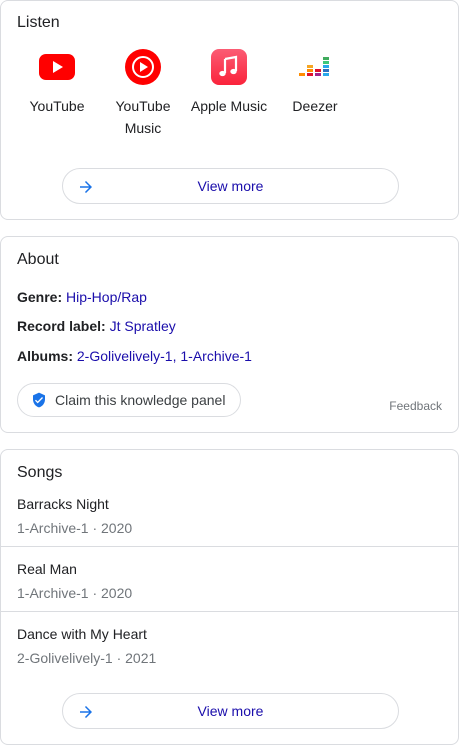 Image resolution: width=459 pixels, height=745 pixels. What do you see at coordinates (38, 22) in the screenshot?
I see `listen-title: Listen` at bounding box center [38, 22].